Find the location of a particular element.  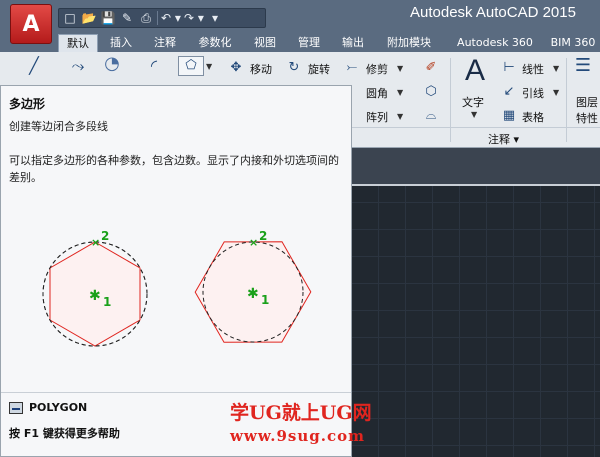

tab-view: 视图 is located at coordinates (265, 43).